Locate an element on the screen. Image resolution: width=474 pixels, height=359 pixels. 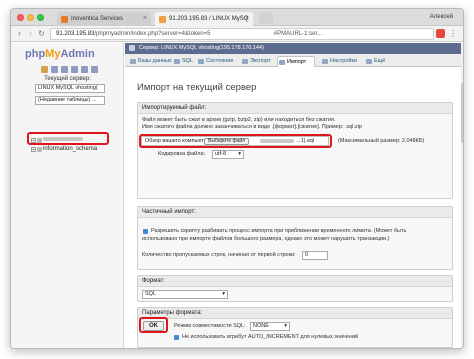
database-name: information_schema is located at coordinates (70, 149).